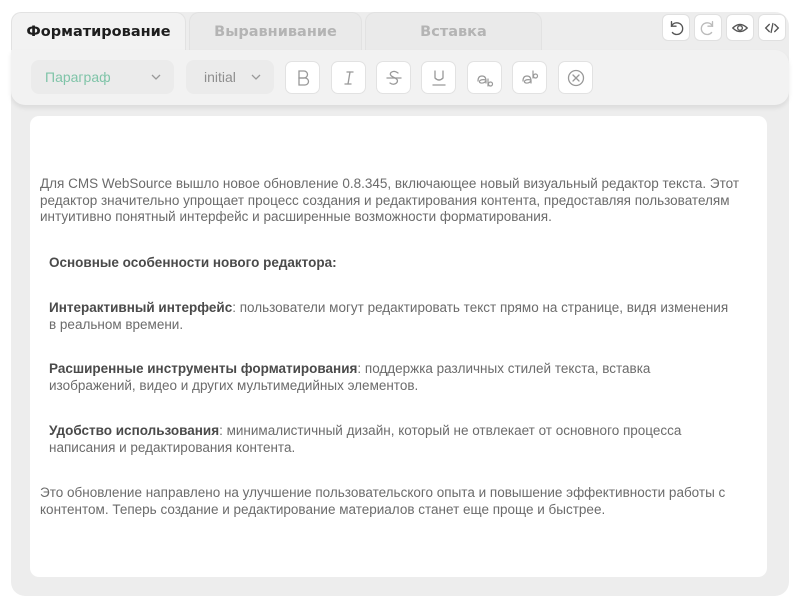  I want to click on clear-format-button, so click(575, 77).